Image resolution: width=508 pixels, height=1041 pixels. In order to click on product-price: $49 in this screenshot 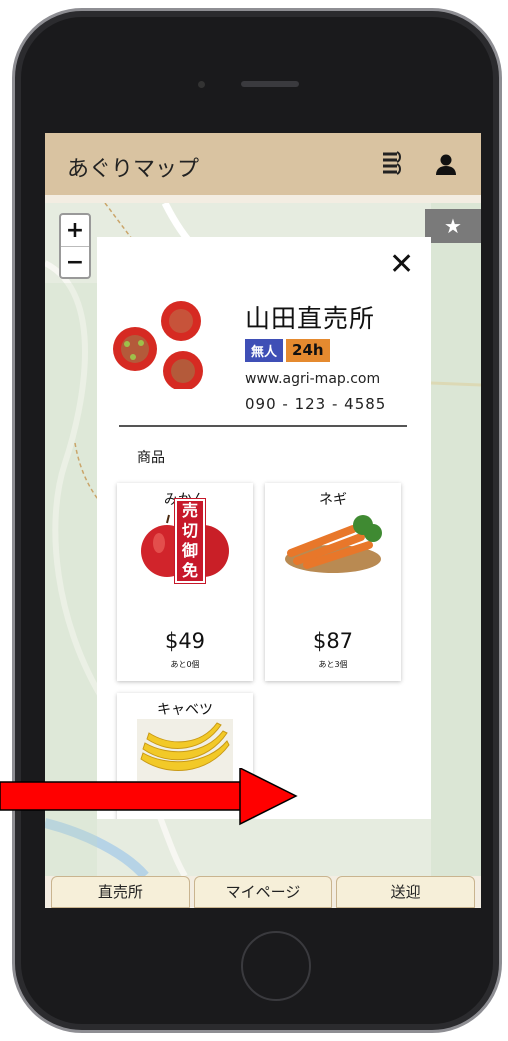, I will do `click(185, 641)`.